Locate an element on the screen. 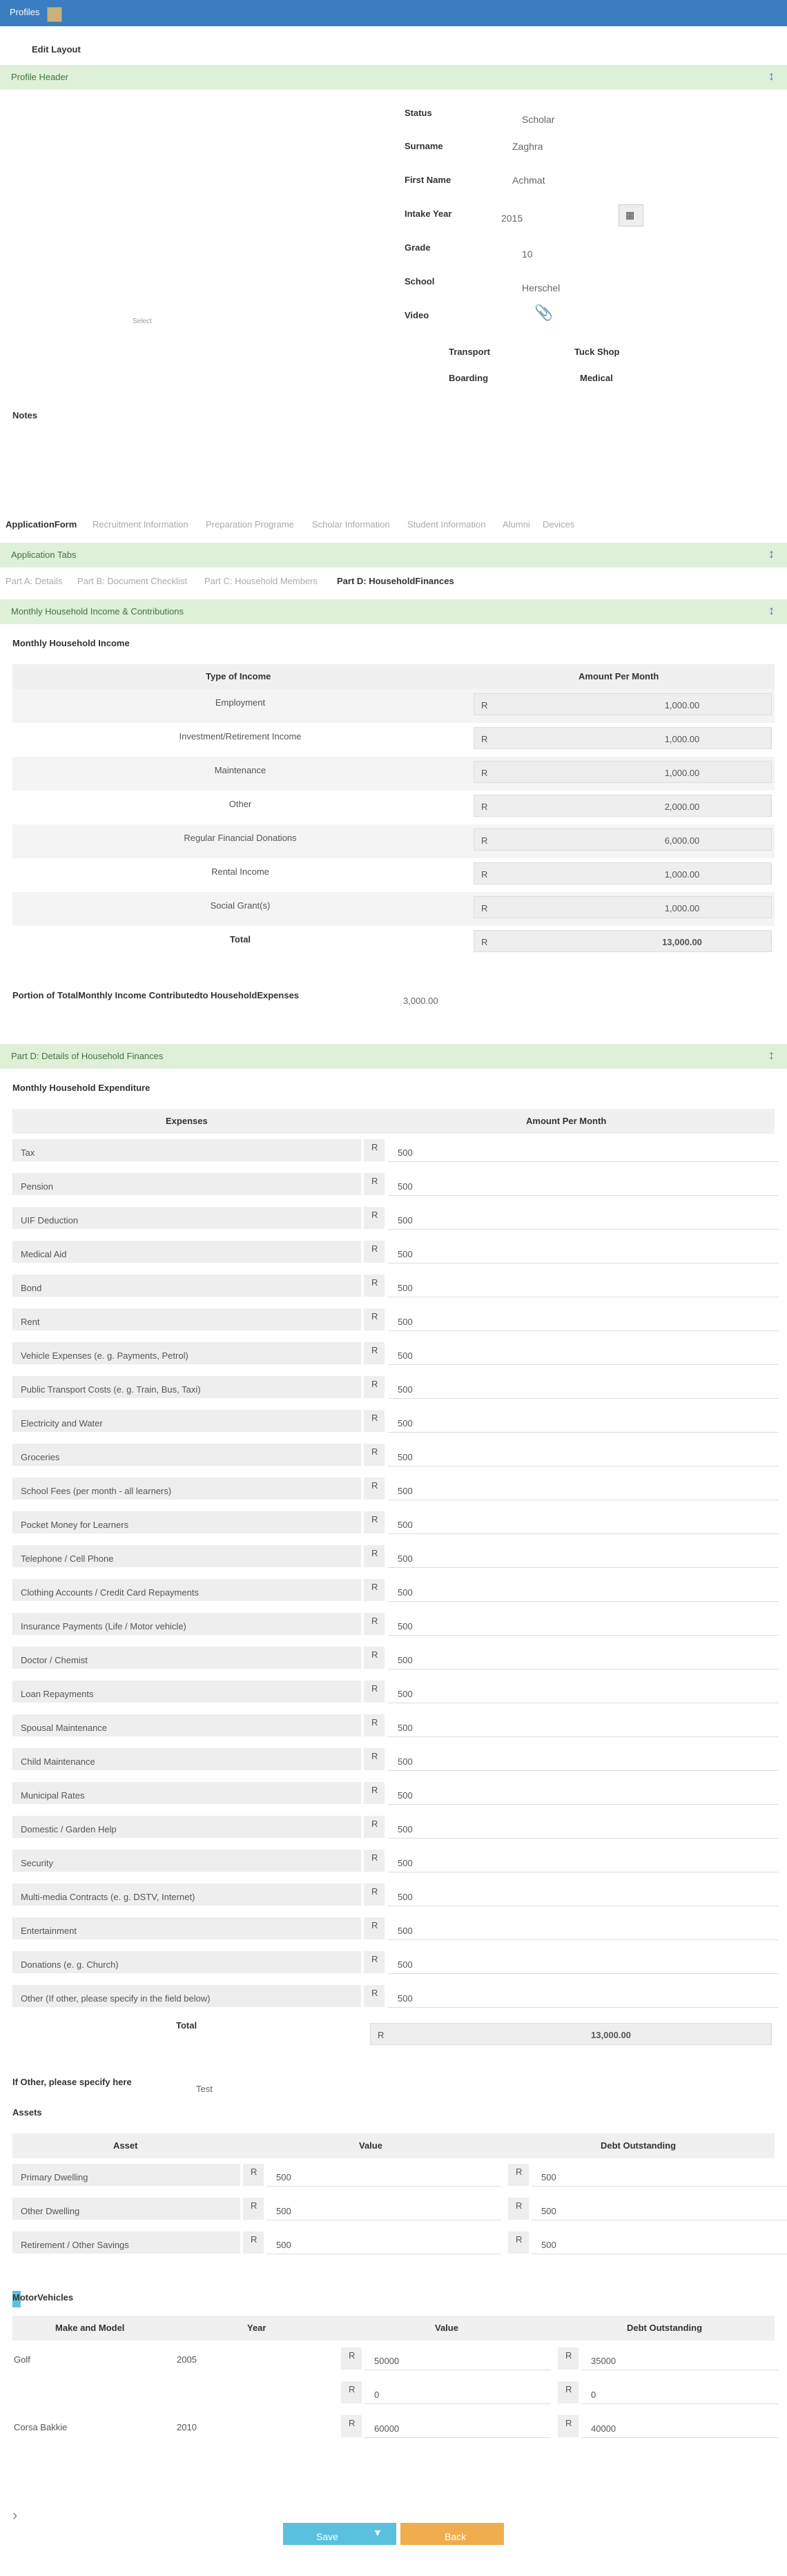 This screenshot has height=2576, width=787. vehicle-debt-input: 35000 is located at coordinates (680, 2358).